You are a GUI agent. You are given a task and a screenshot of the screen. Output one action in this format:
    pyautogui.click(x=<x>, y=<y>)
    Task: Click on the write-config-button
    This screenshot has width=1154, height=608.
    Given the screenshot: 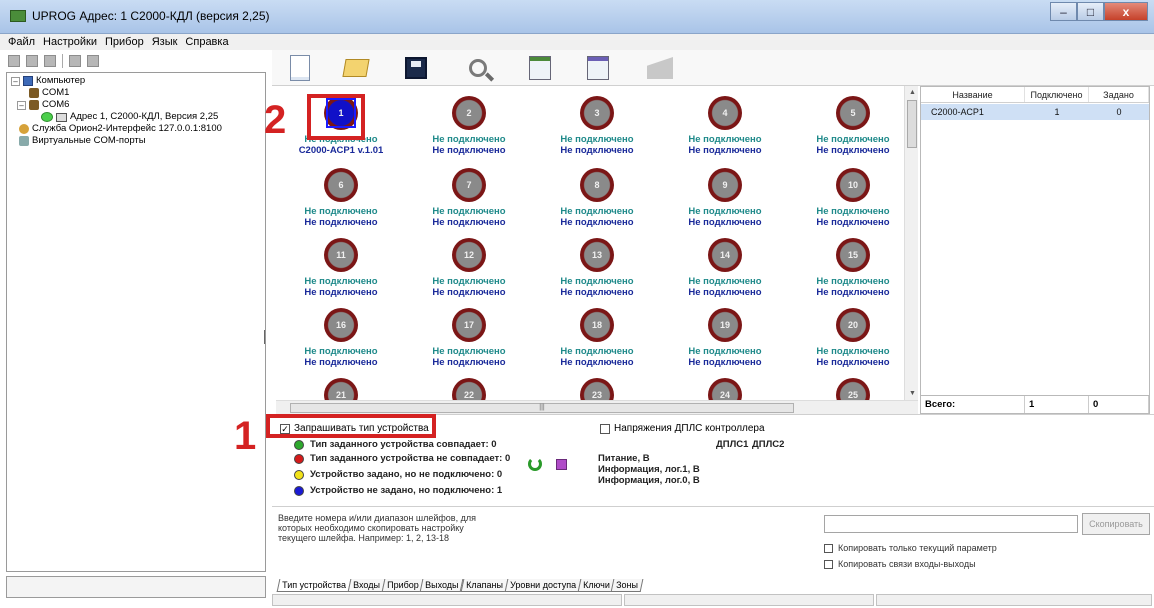 What is the action you would take?
    pyautogui.click(x=598, y=68)
    